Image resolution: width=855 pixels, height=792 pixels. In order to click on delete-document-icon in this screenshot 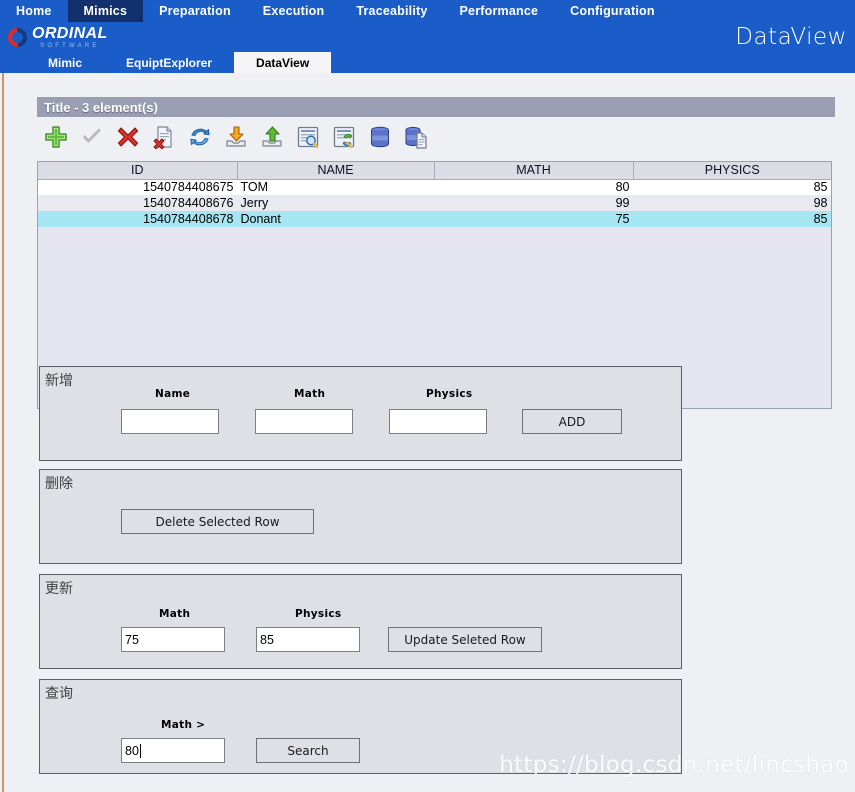, I will do `click(164, 137)`.